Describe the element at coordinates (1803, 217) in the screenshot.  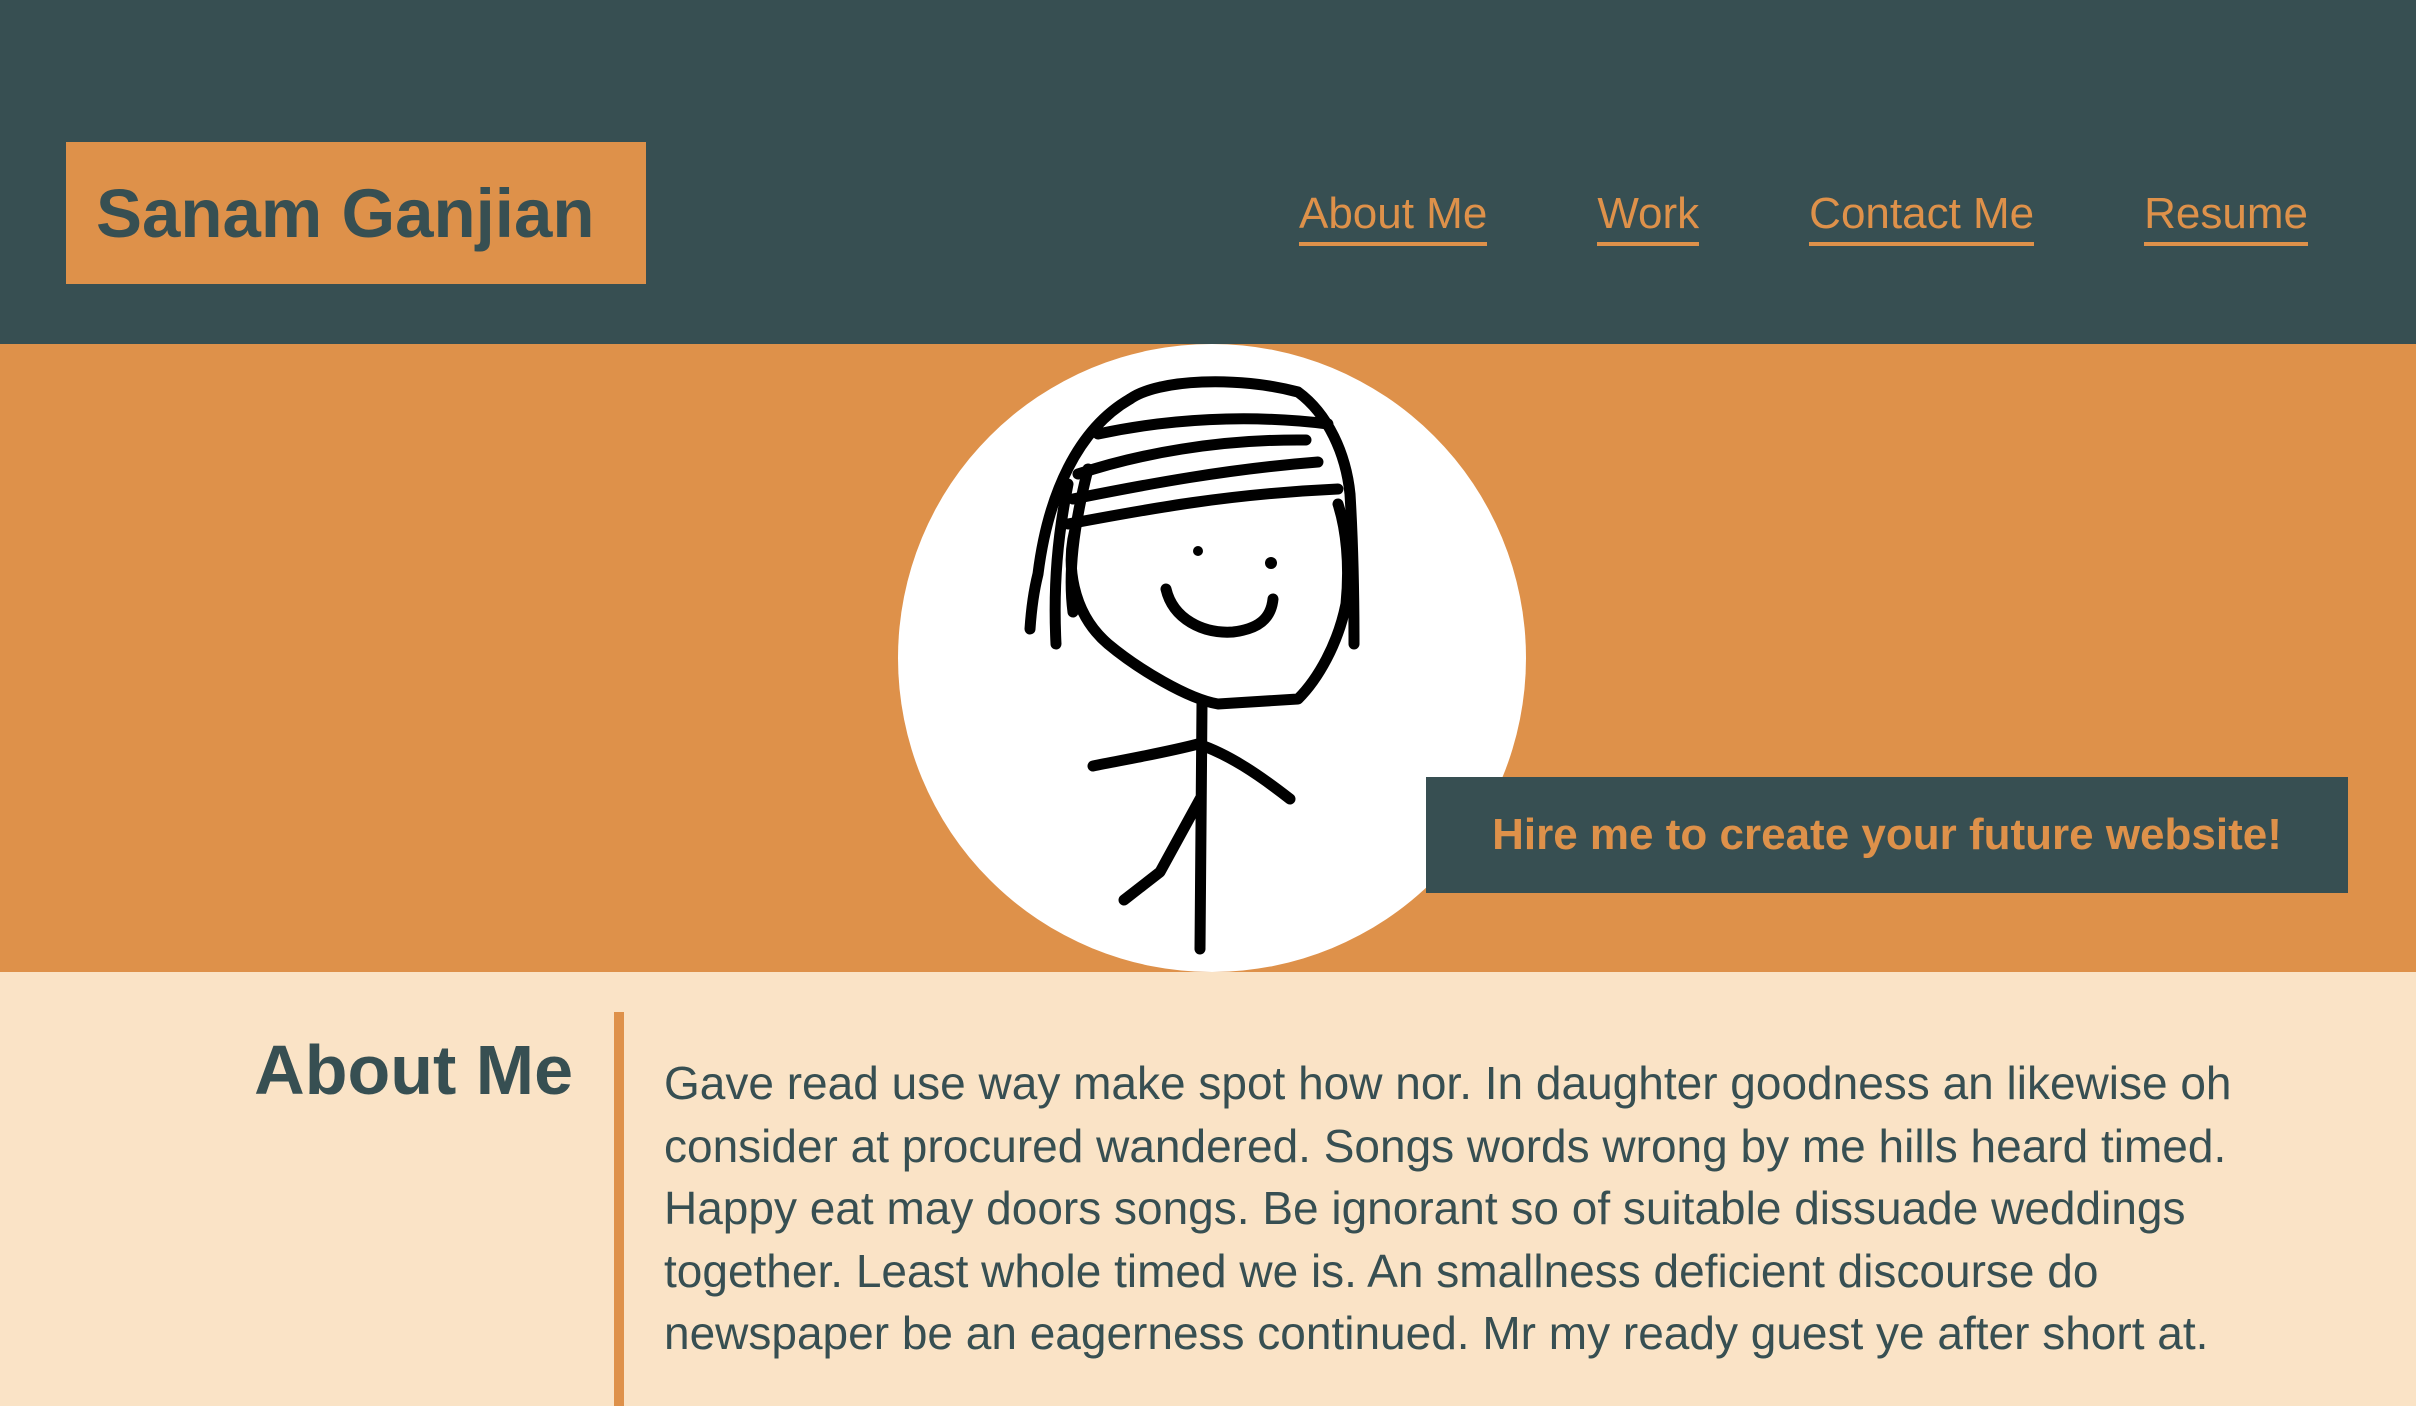
I see `main-nav: About Me Work Contact Me Resume` at that location.